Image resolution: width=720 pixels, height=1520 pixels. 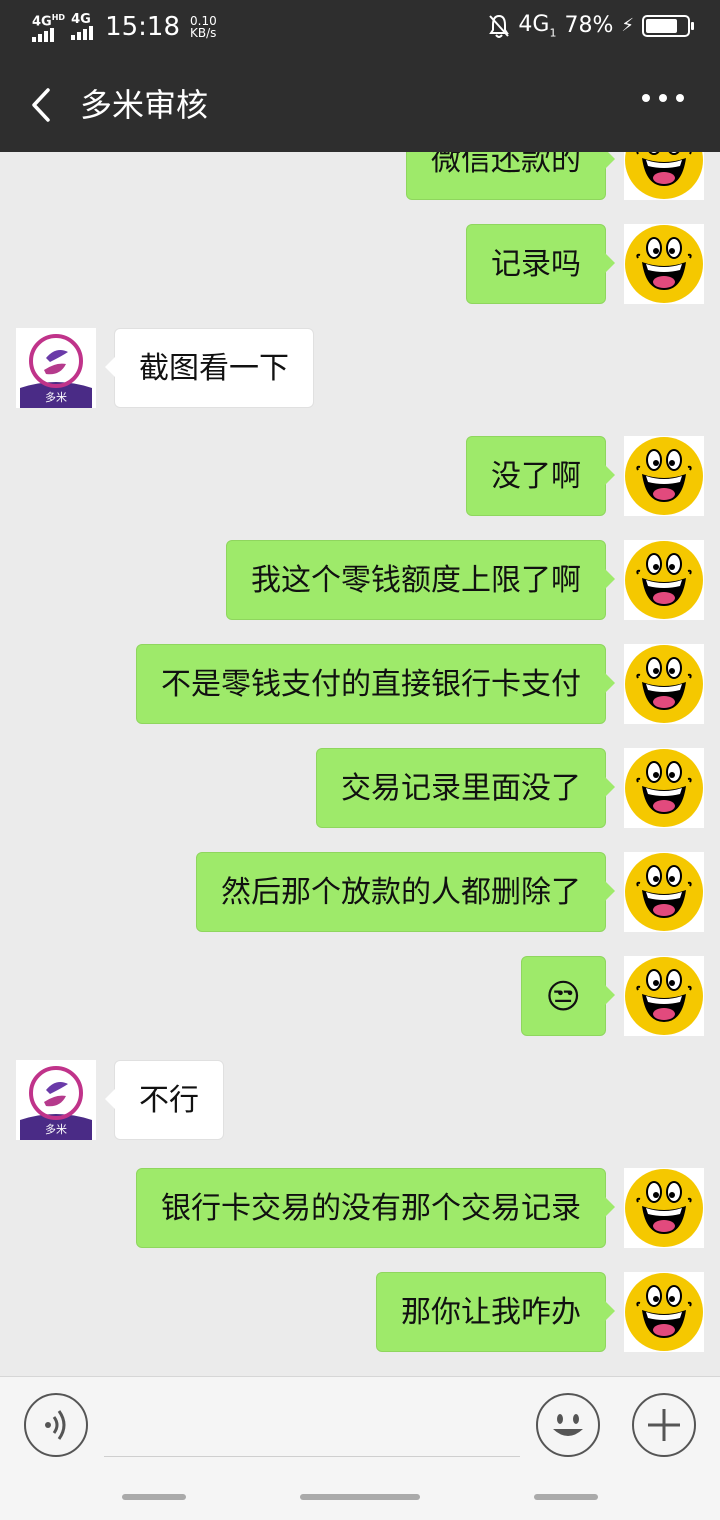 What do you see at coordinates (360, 368) in the screenshot?
I see `message-incoming: 多米 截图看一下` at bounding box center [360, 368].